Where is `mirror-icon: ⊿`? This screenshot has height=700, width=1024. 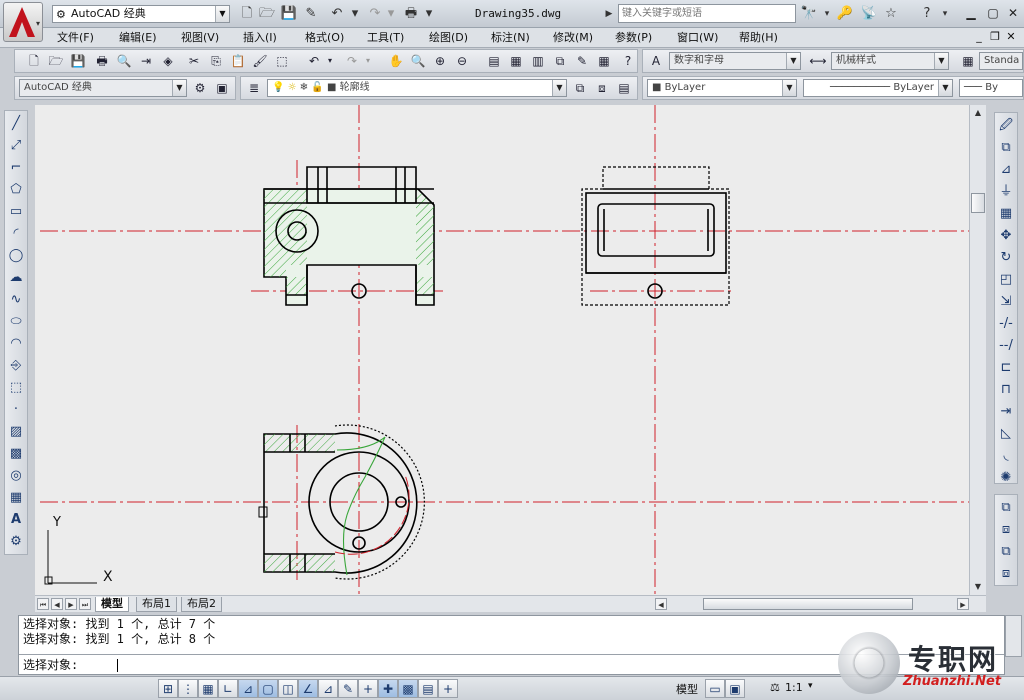 mirror-icon: ⊿ is located at coordinates (1006, 170).